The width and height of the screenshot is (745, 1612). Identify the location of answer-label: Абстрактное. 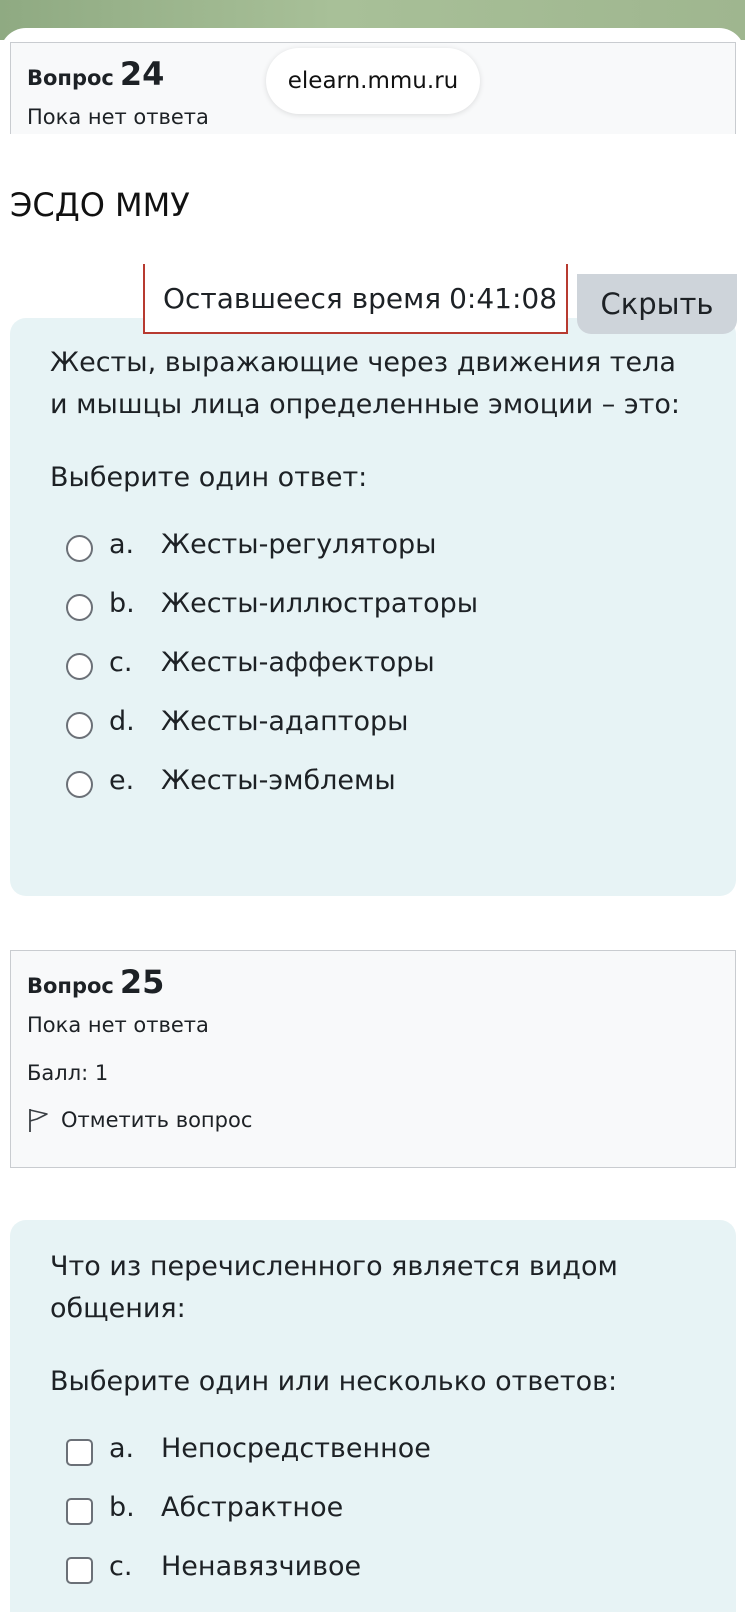
(252, 1507).